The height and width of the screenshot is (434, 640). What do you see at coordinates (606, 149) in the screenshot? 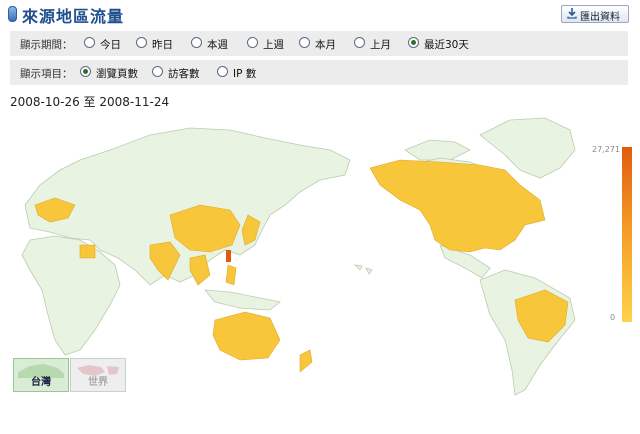
I see `legend-max-value: 27,271` at bounding box center [606, 149].